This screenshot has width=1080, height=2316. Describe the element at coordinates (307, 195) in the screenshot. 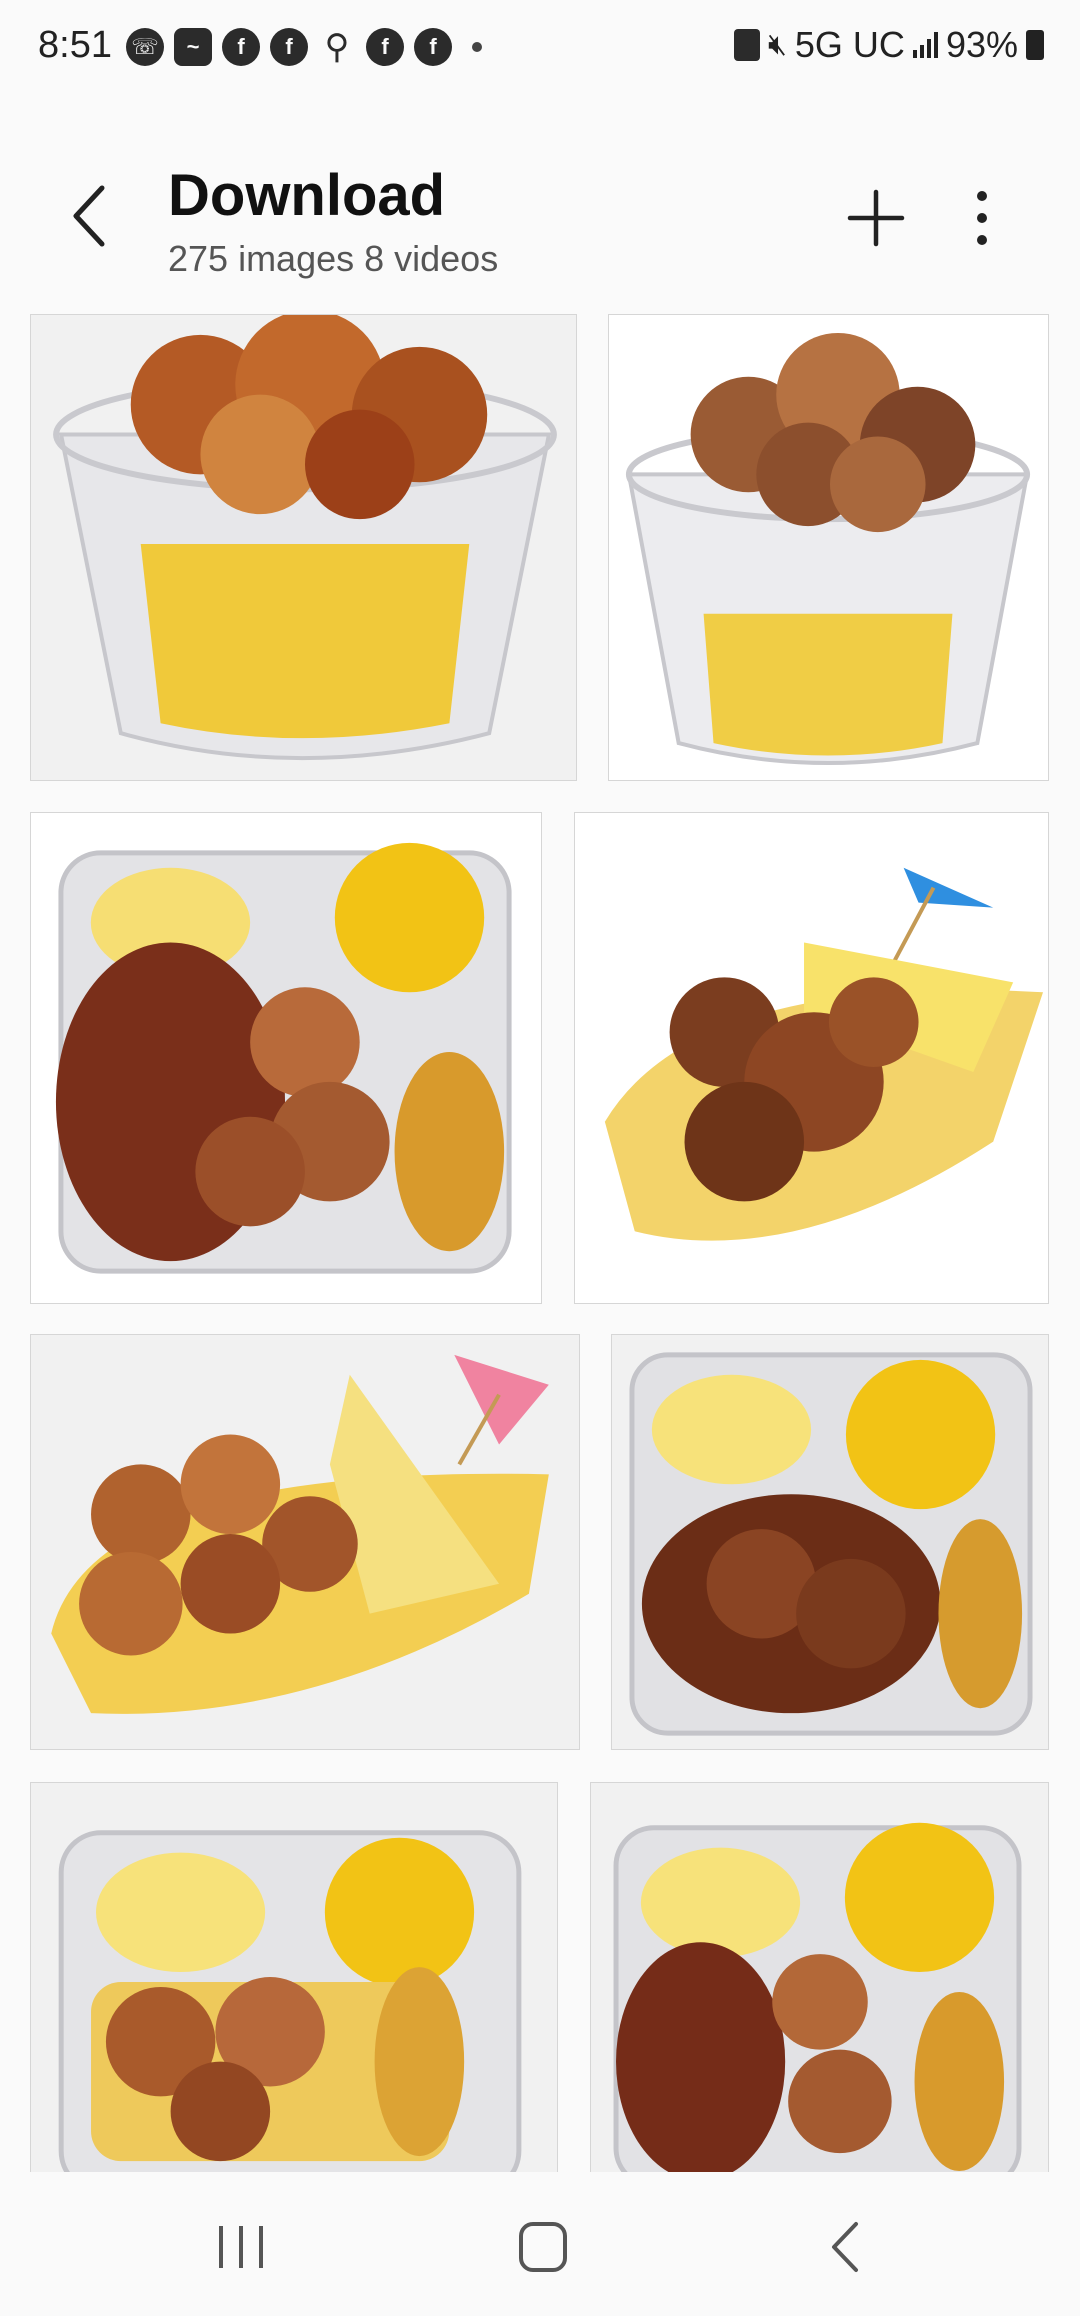

I see `page-title: Download` at that location.